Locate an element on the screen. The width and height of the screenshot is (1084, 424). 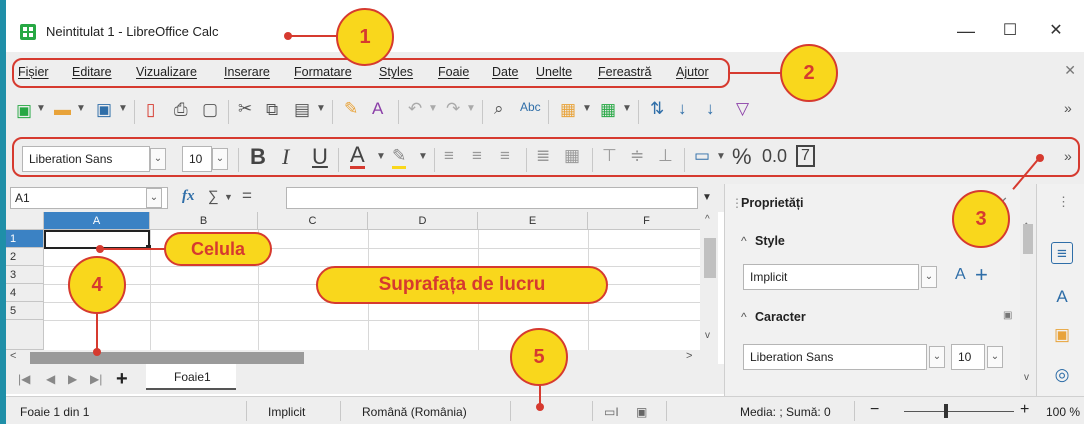
zoom-in-button: + is located at coordinates (1024, 410).